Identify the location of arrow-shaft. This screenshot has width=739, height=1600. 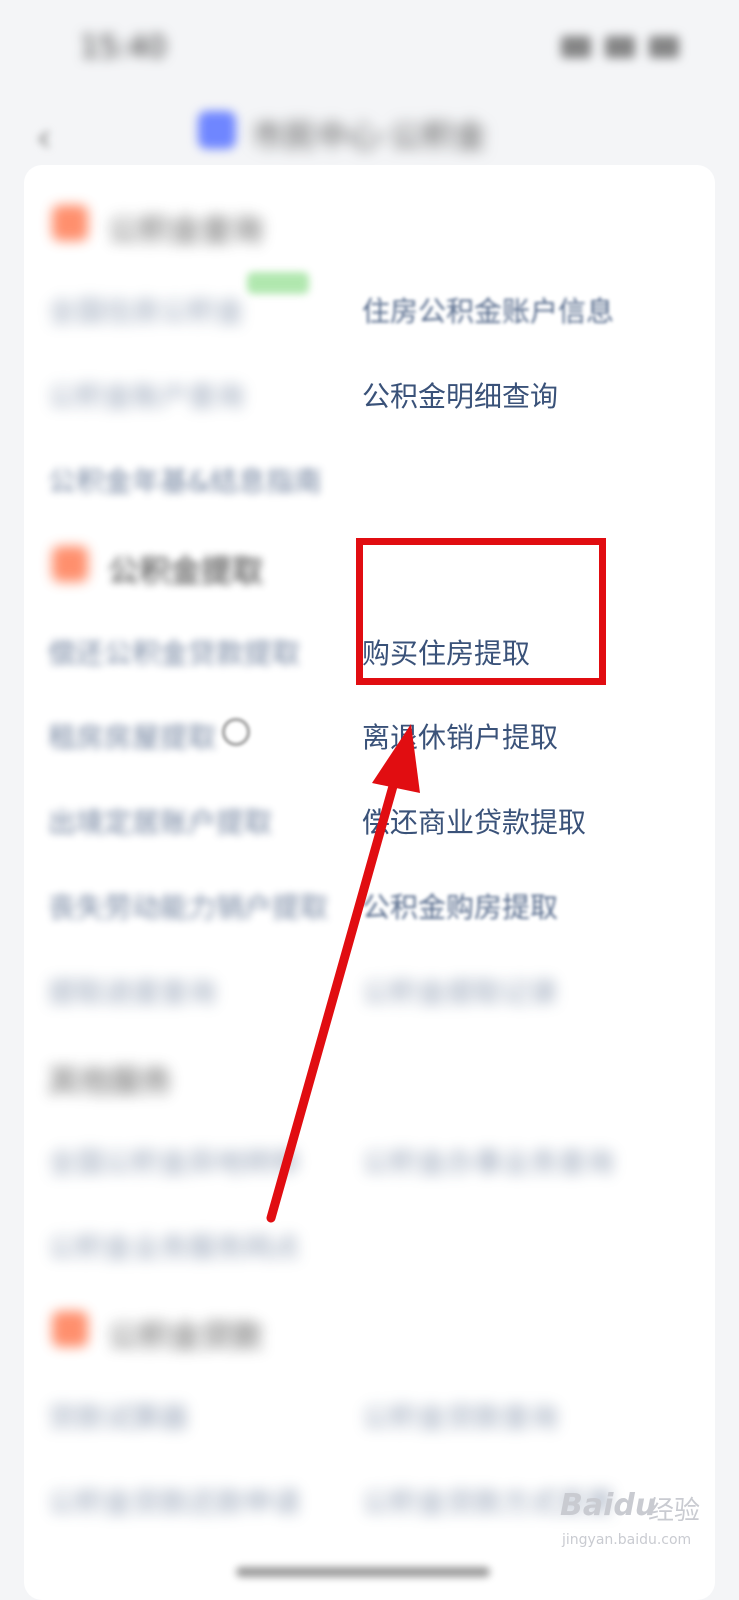
(334, 995).